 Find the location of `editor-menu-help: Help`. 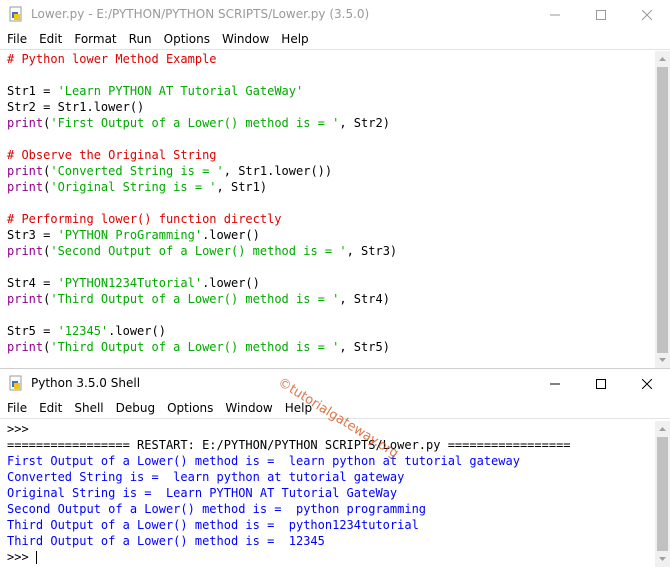

editor-menu-help: Help is located at coordinates (294, 39).